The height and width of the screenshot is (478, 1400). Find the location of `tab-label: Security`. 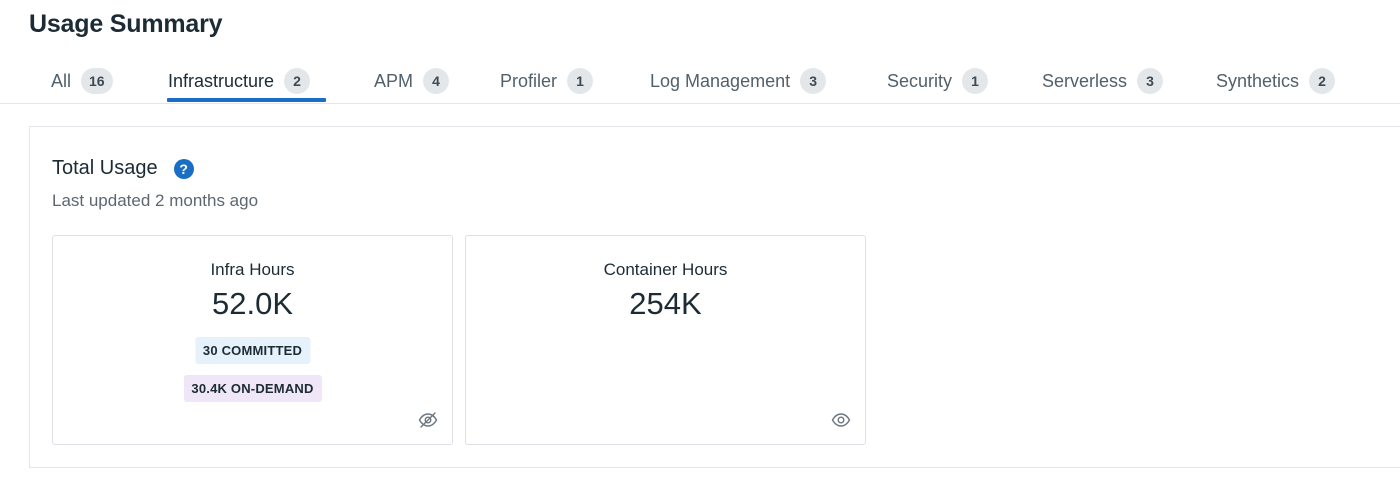

tab-label: Security is located at coordinates (920, 80).